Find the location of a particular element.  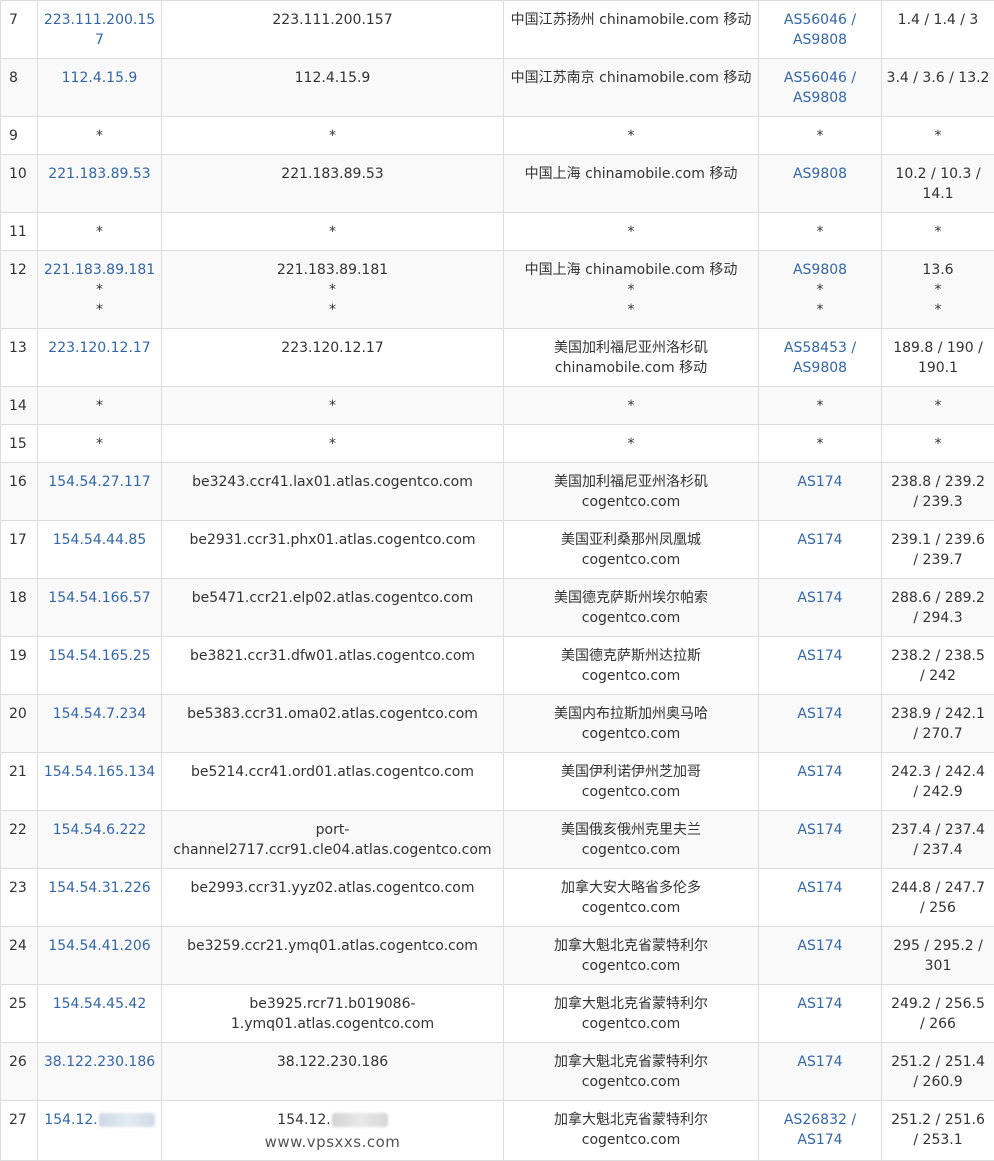

ip-address-link: 154.54.165.134 is located at coordinates (99, 772).